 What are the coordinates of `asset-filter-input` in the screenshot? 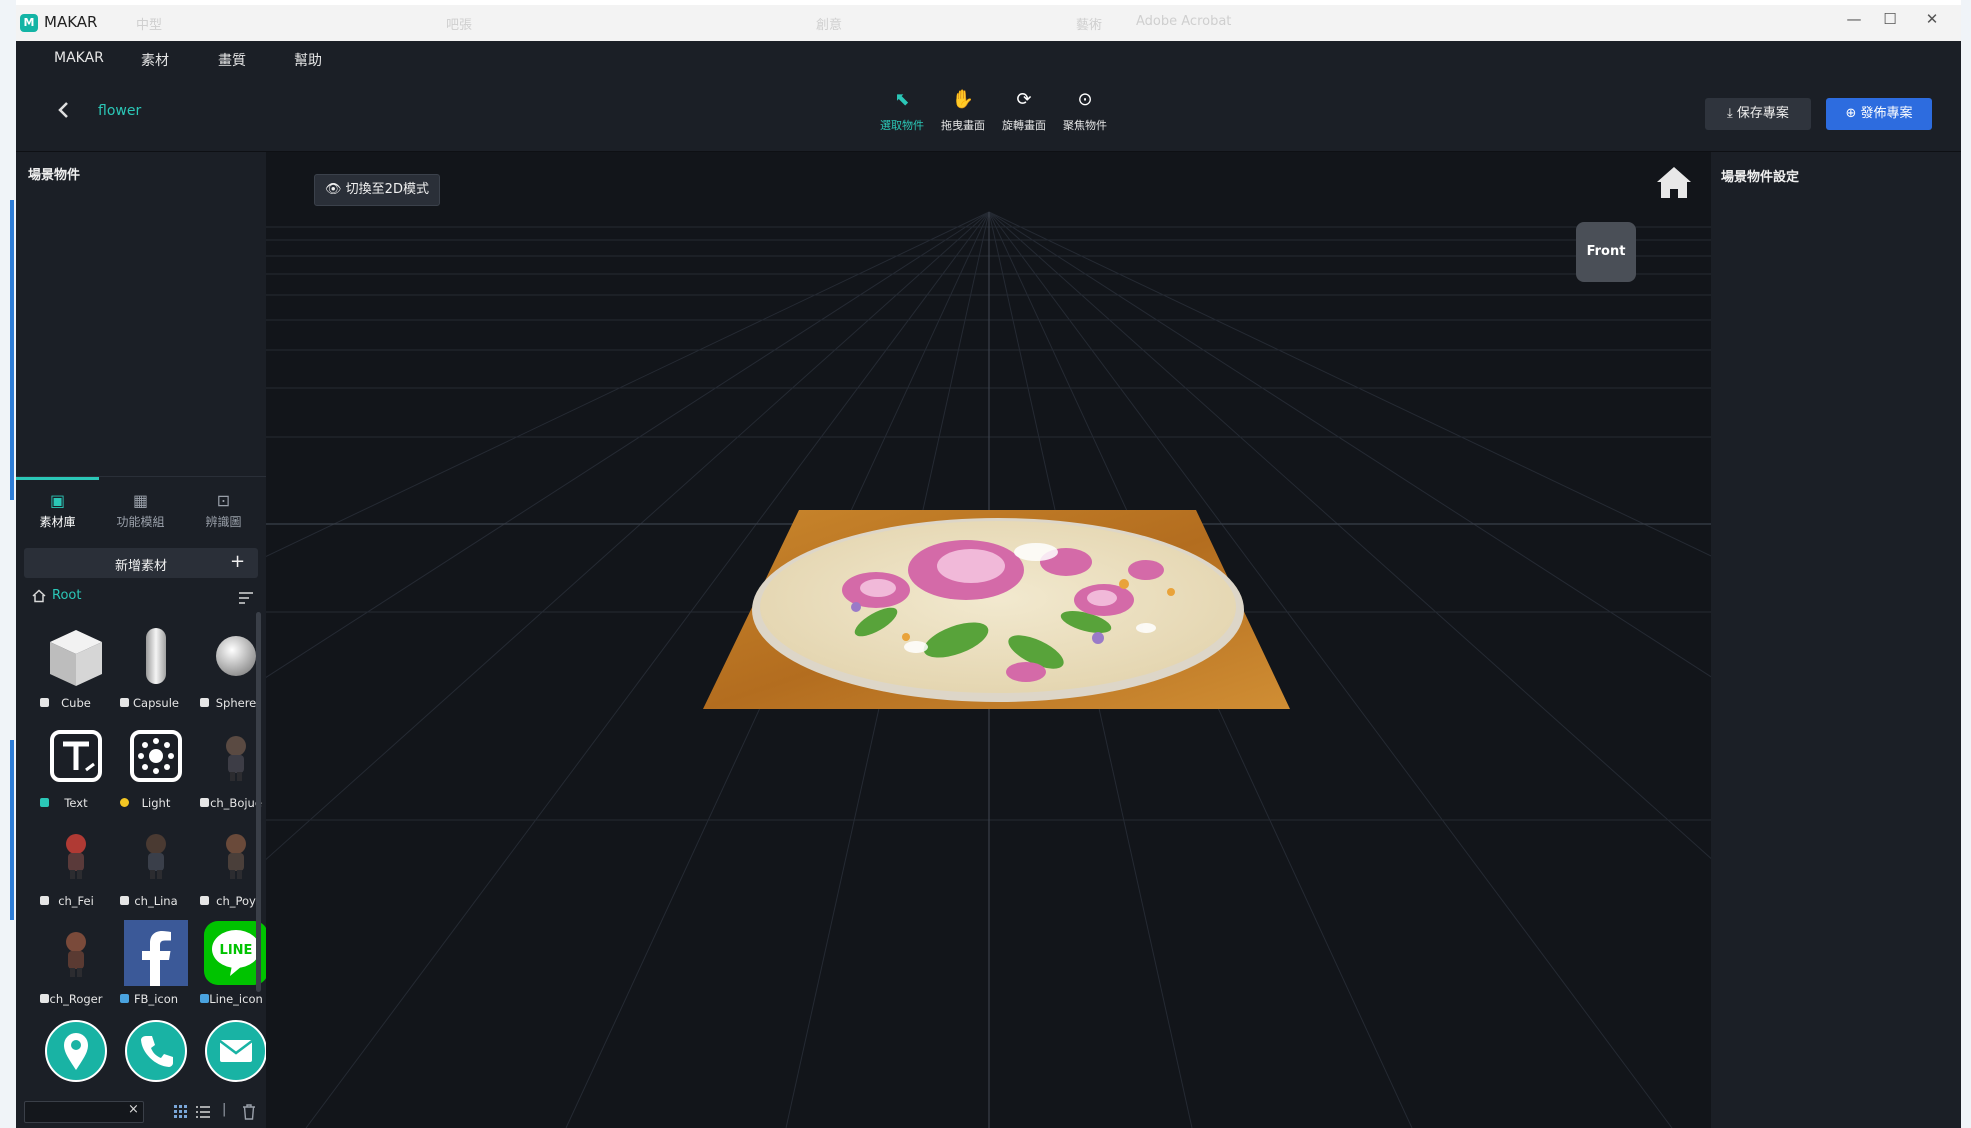 It's located at (84, 1112).